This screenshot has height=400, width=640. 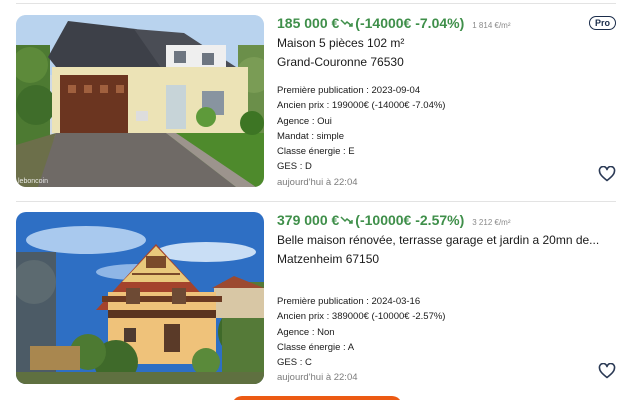 What do you see at coordinates (361, 106) in the screenshot?
I see `detail-old-price: Ancien prix : 199000€ (-14000€ -7.04%)` at bounding box center [361, 106].